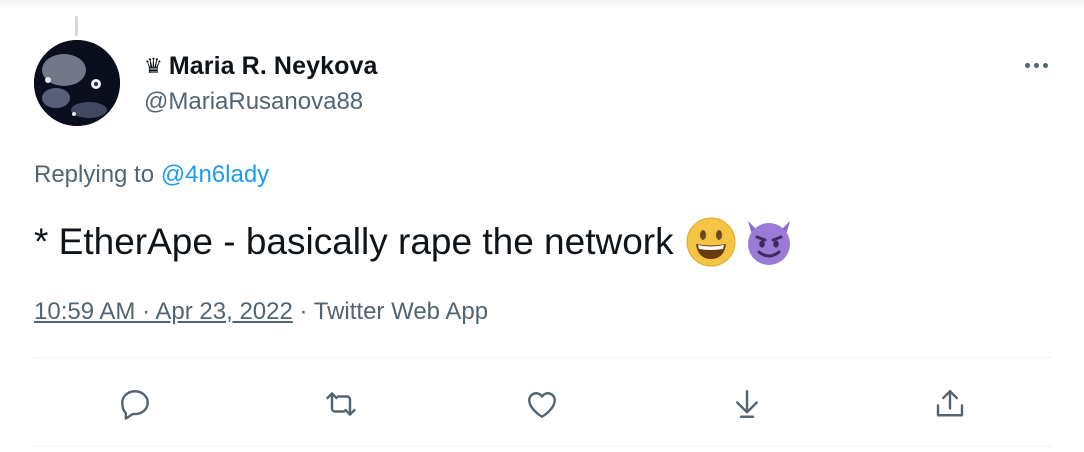 The height and width of the screenshot is (452, 1084). I want to click on share-button, so click(950, 404).